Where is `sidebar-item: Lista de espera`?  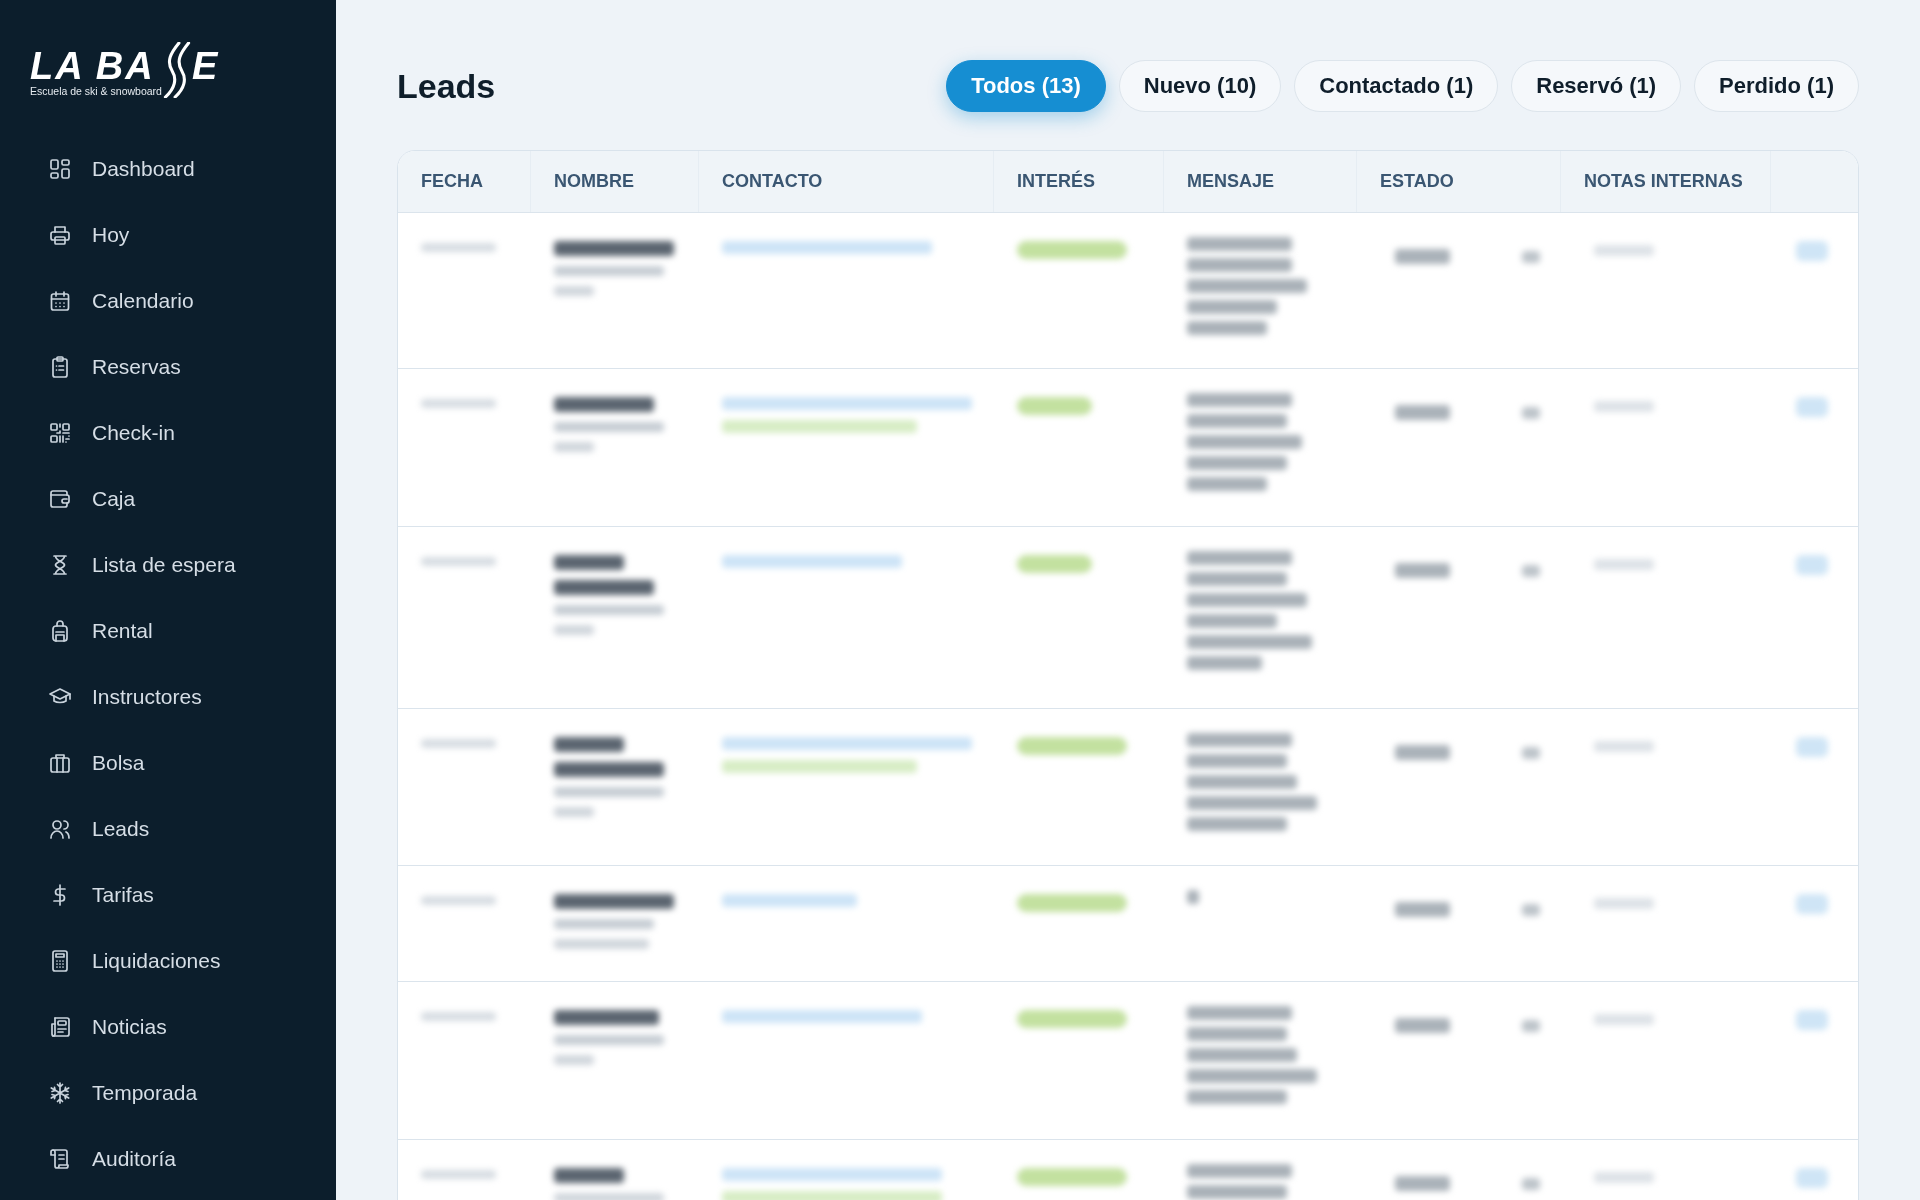
sidebar-item: Lista de espera is located at coordinates (168, 565).